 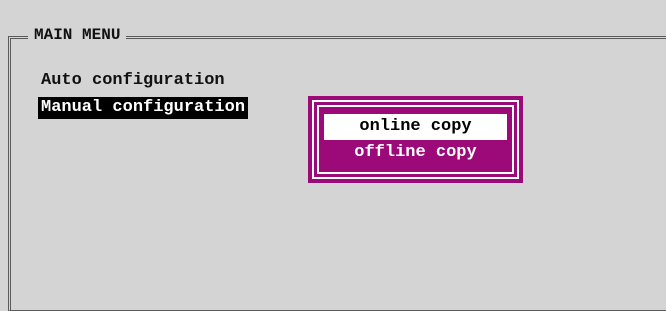 I want to click on option-online-copy: online copy, so click(x=415, y=127).